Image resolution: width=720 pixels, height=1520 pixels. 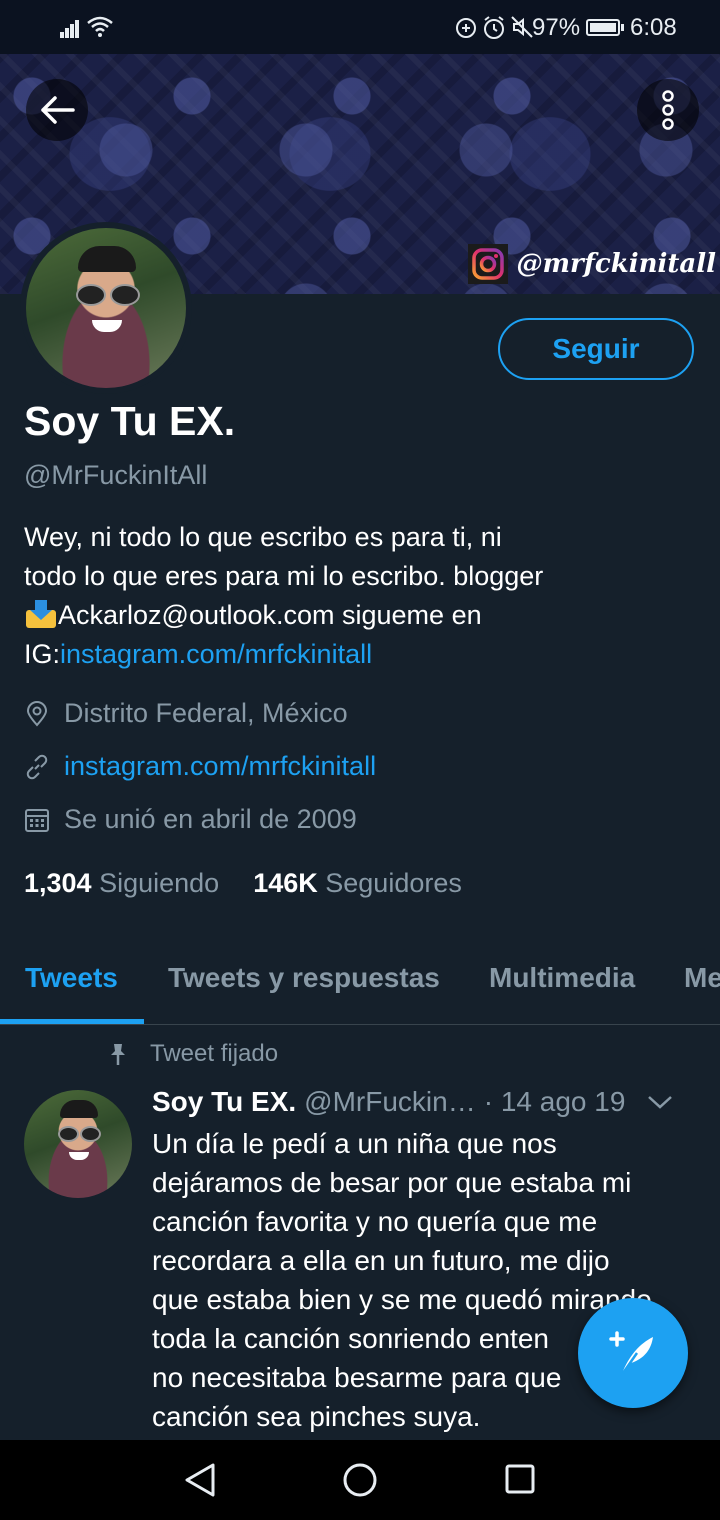 I want to click on tab-media: Multimedia, so click(x=562, y=978).